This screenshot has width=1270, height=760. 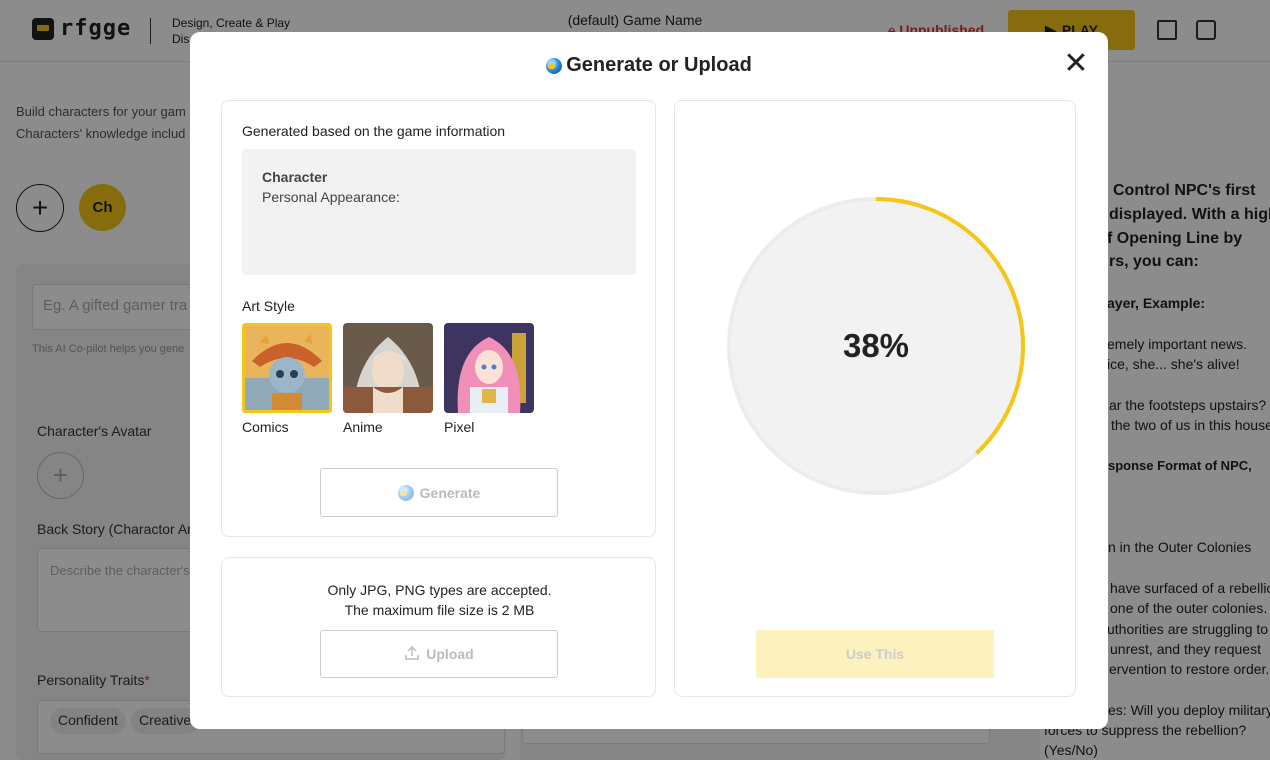 I want to click on style-thumbnail-anime, so click(x=388, y=368).